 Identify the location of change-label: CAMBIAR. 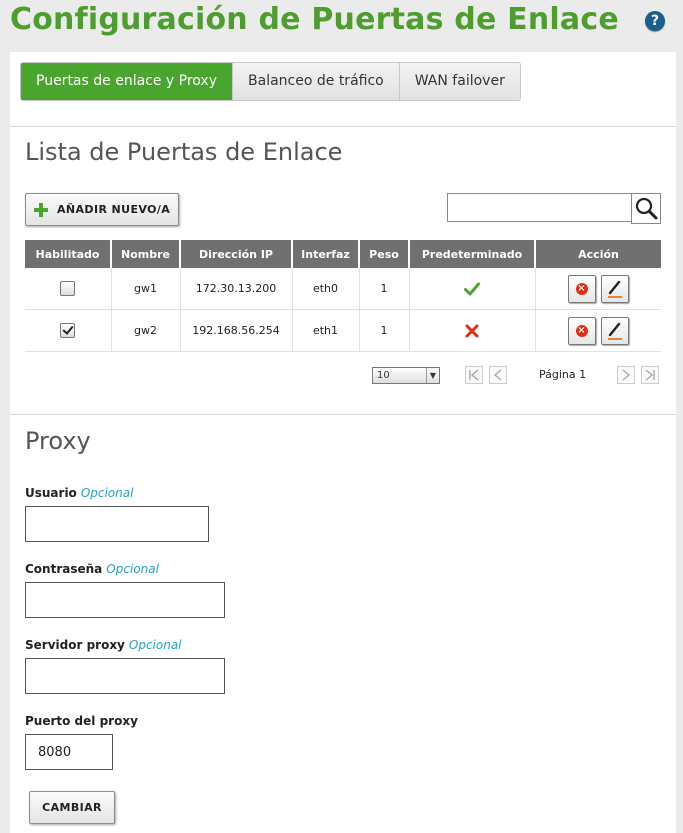
(72, 807).